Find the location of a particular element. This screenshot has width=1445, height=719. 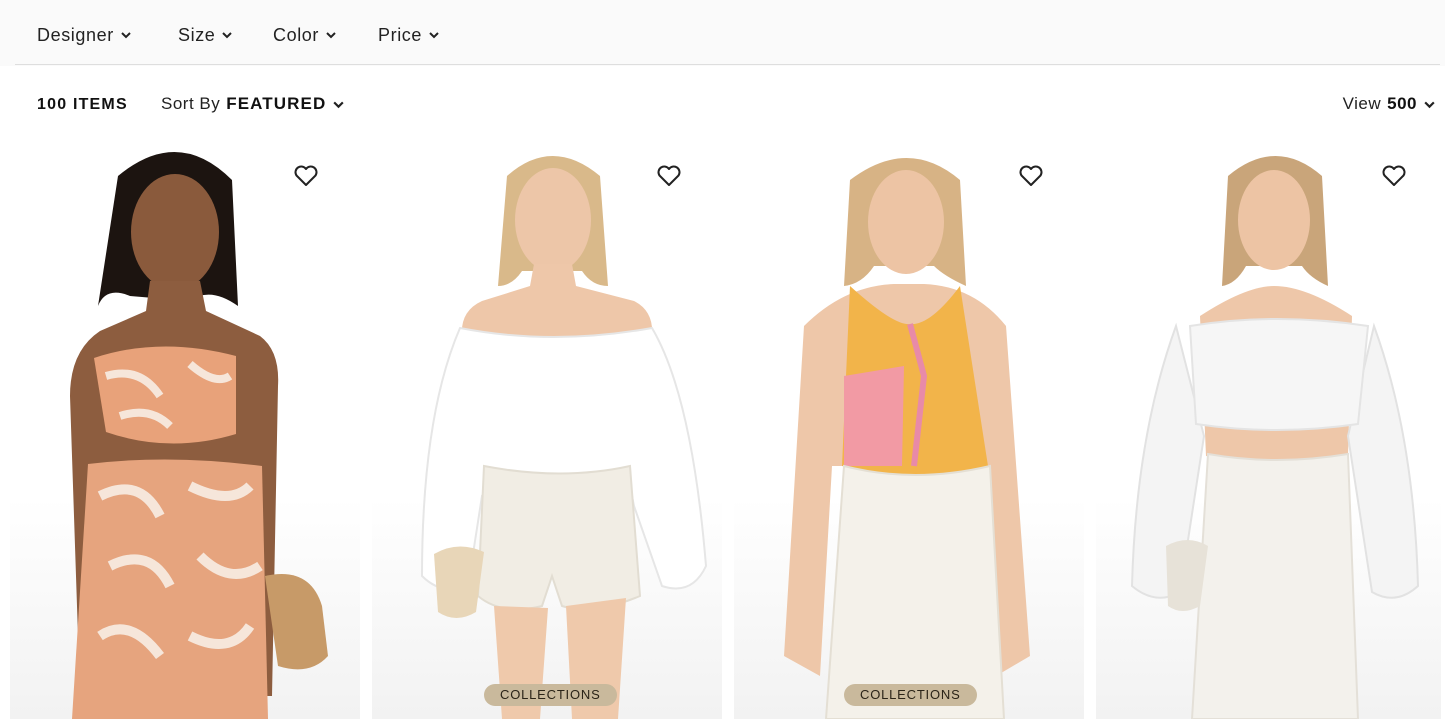

sort-dropdown: Sort By FEATURED is located at coordinates (253, 104).